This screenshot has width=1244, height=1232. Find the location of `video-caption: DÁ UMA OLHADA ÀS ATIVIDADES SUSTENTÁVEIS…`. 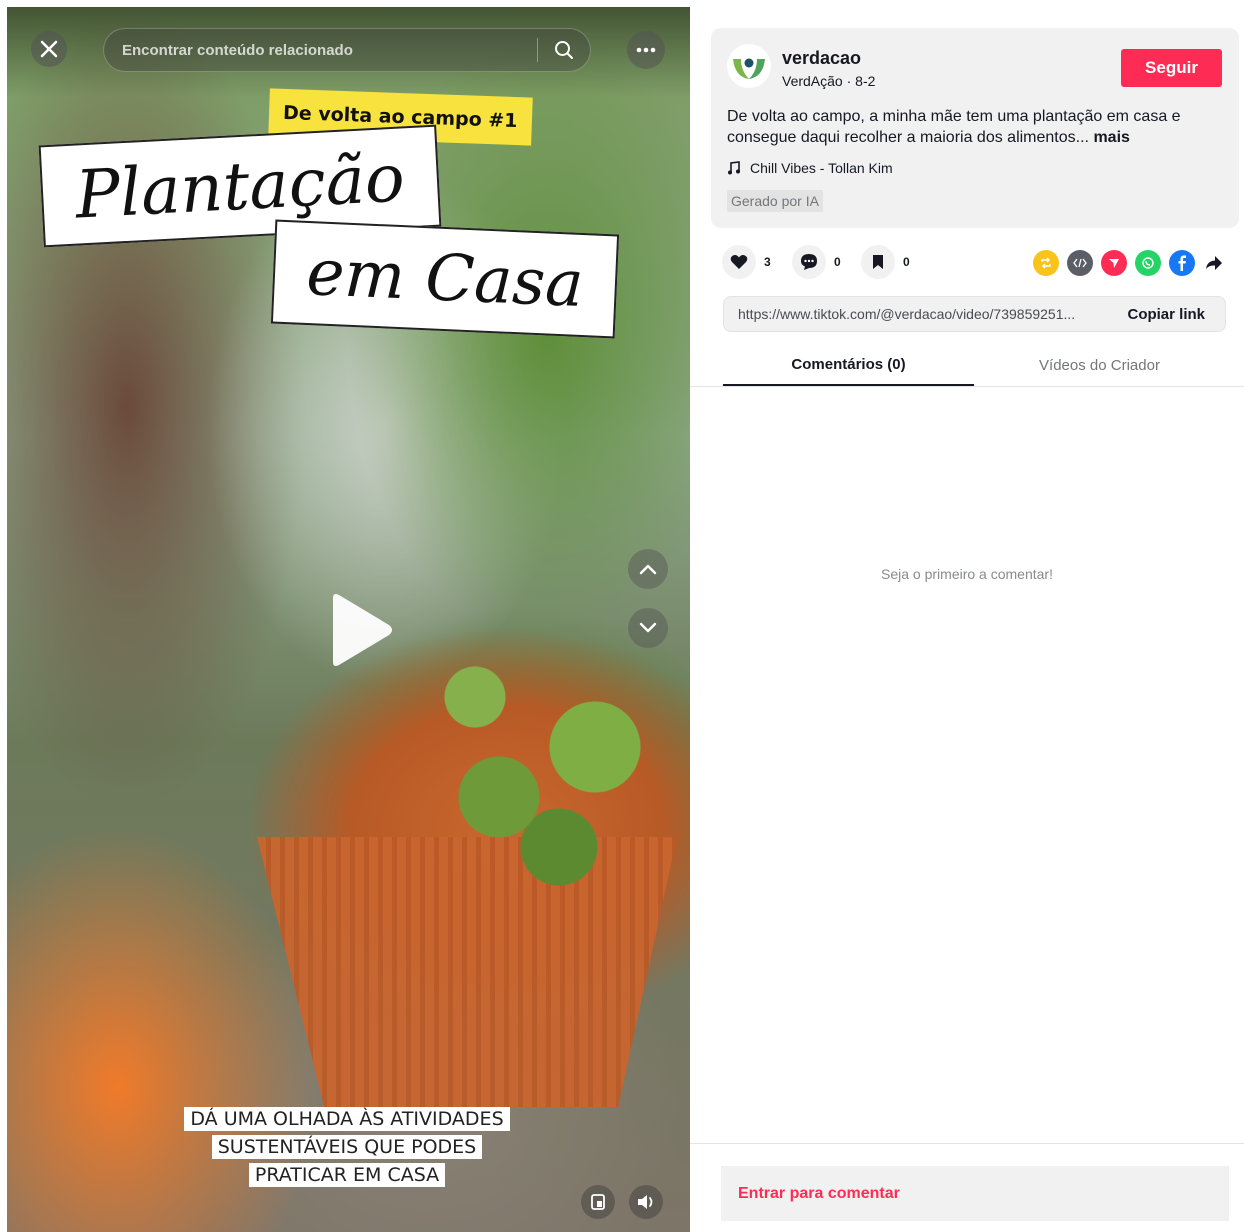

video-caption: DÁ UMA OLHADA ÀS ATIVIDADES SUSTENTÁVEIS… is located at coordinates (347, 1147).